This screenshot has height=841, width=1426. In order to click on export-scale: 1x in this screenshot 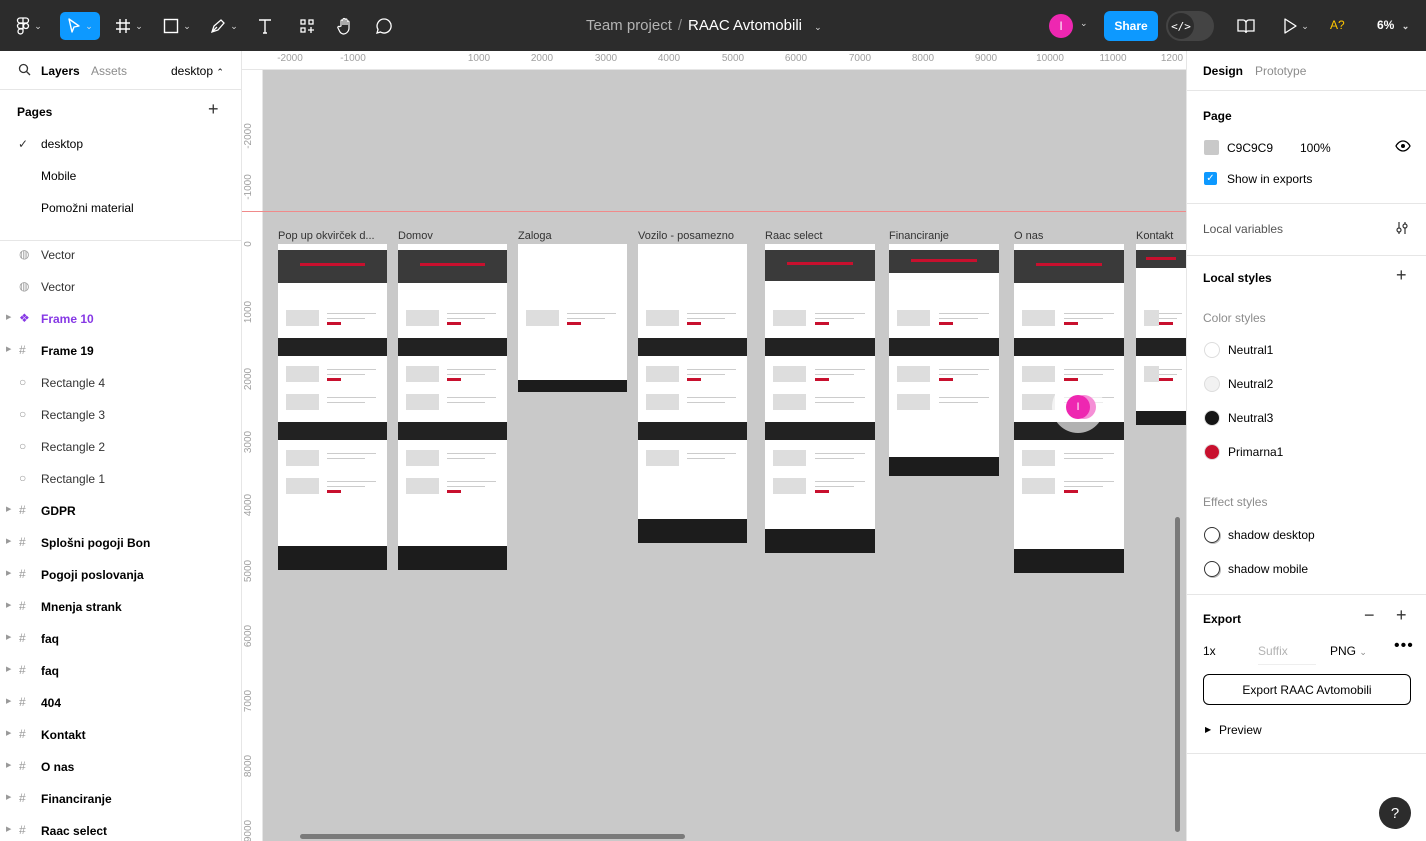, I will do `click(1209, 651)`.